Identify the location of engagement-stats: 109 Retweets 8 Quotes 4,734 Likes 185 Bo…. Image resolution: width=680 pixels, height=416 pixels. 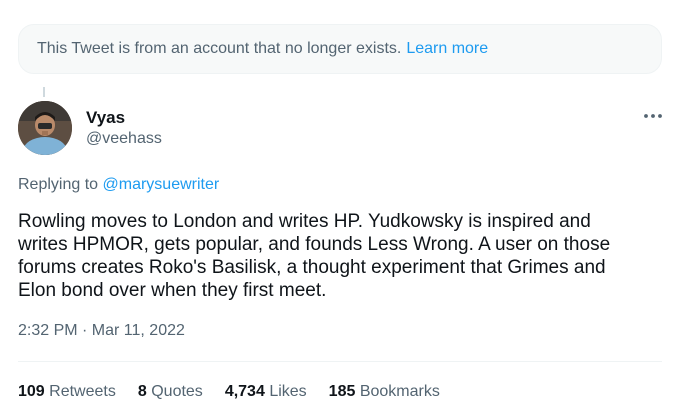
(240, 392).